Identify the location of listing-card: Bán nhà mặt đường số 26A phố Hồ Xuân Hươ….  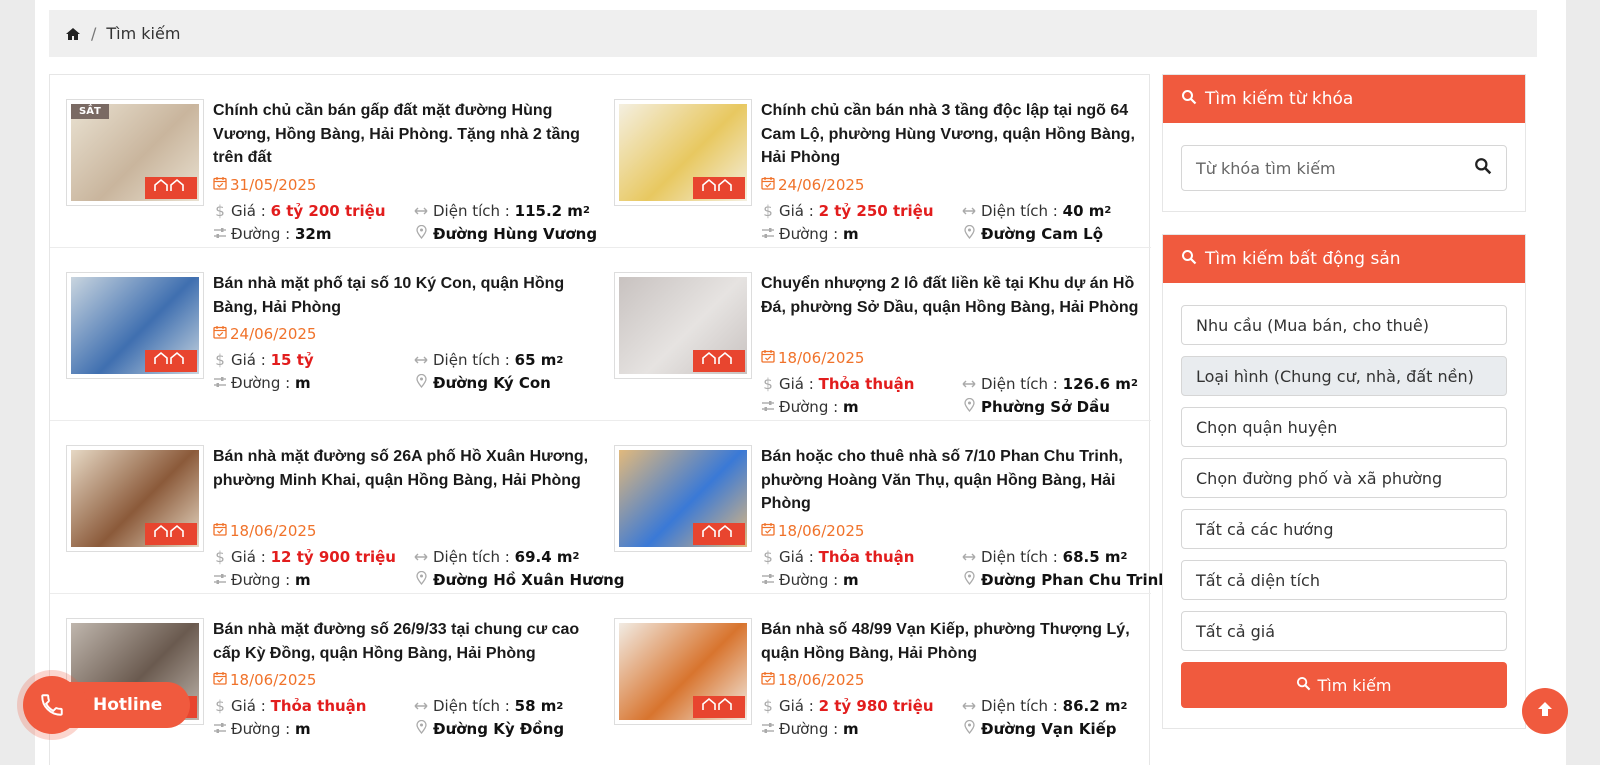
(337, 507).